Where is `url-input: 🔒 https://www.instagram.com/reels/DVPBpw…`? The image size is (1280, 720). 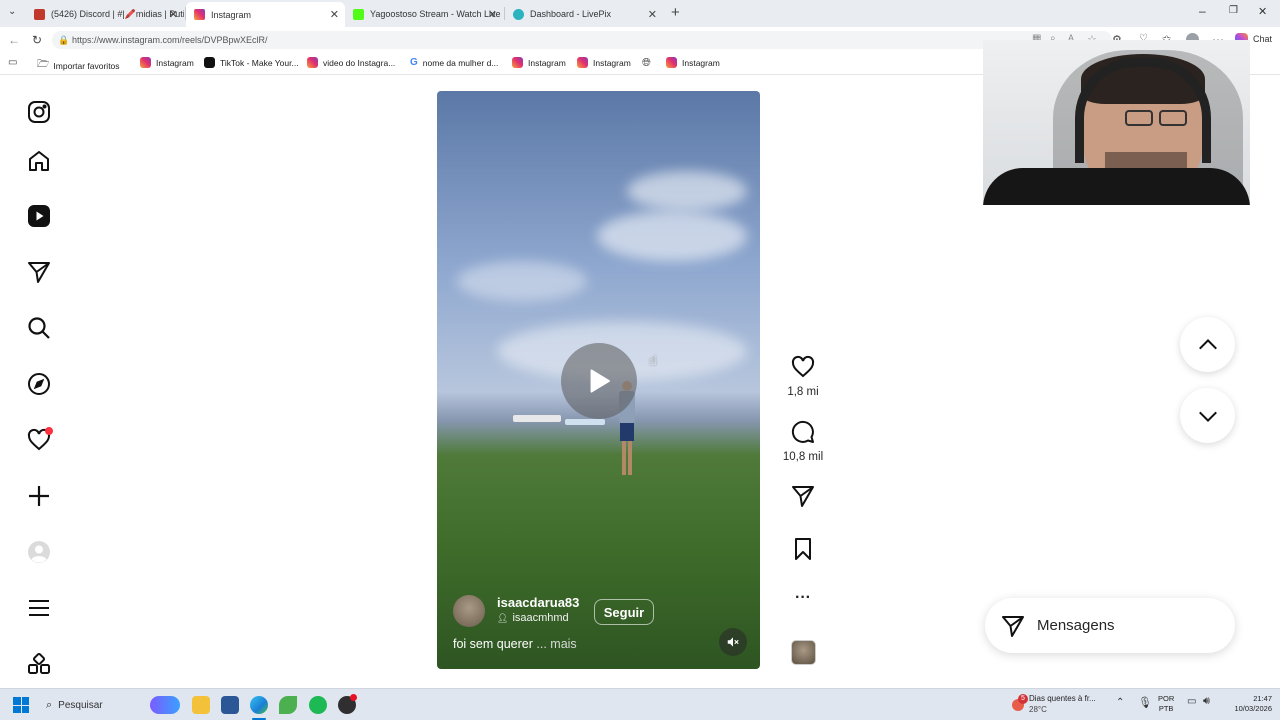 url-input: 🔒 https://www.instagram.com/reels/DVPBpw… is located at coordinates (582, 40).